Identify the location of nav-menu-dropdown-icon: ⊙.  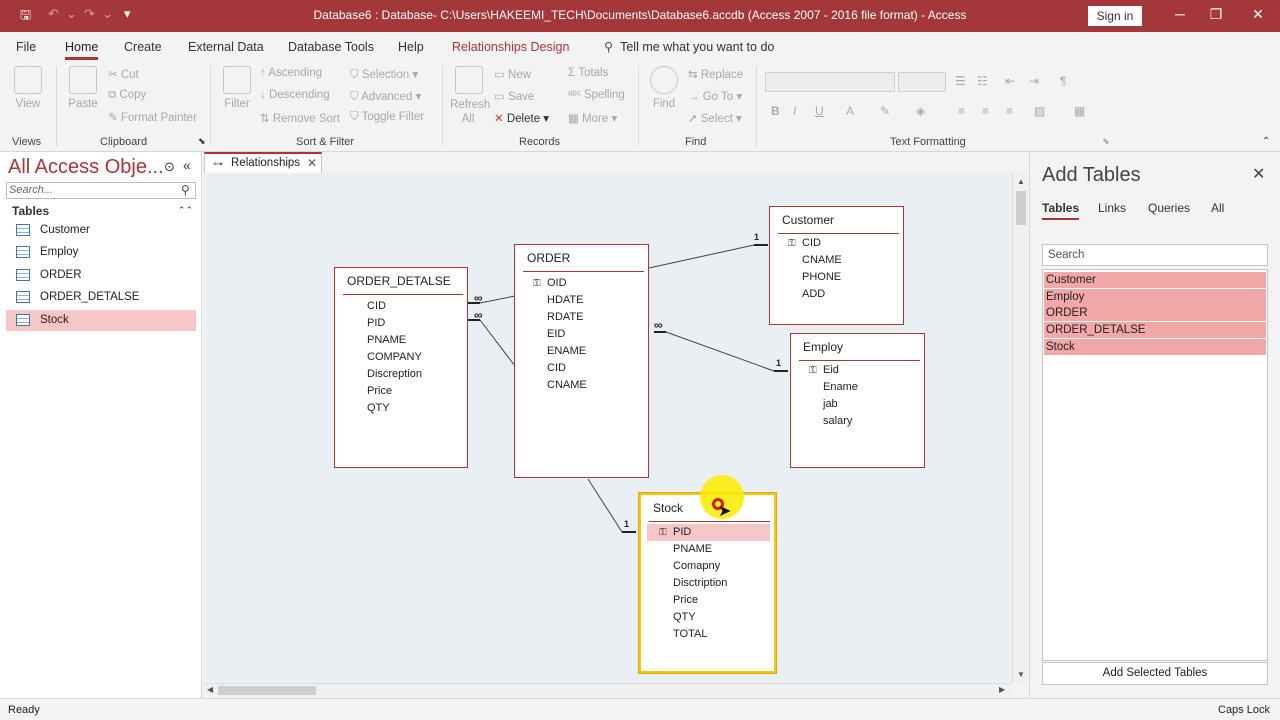
(169, 167).